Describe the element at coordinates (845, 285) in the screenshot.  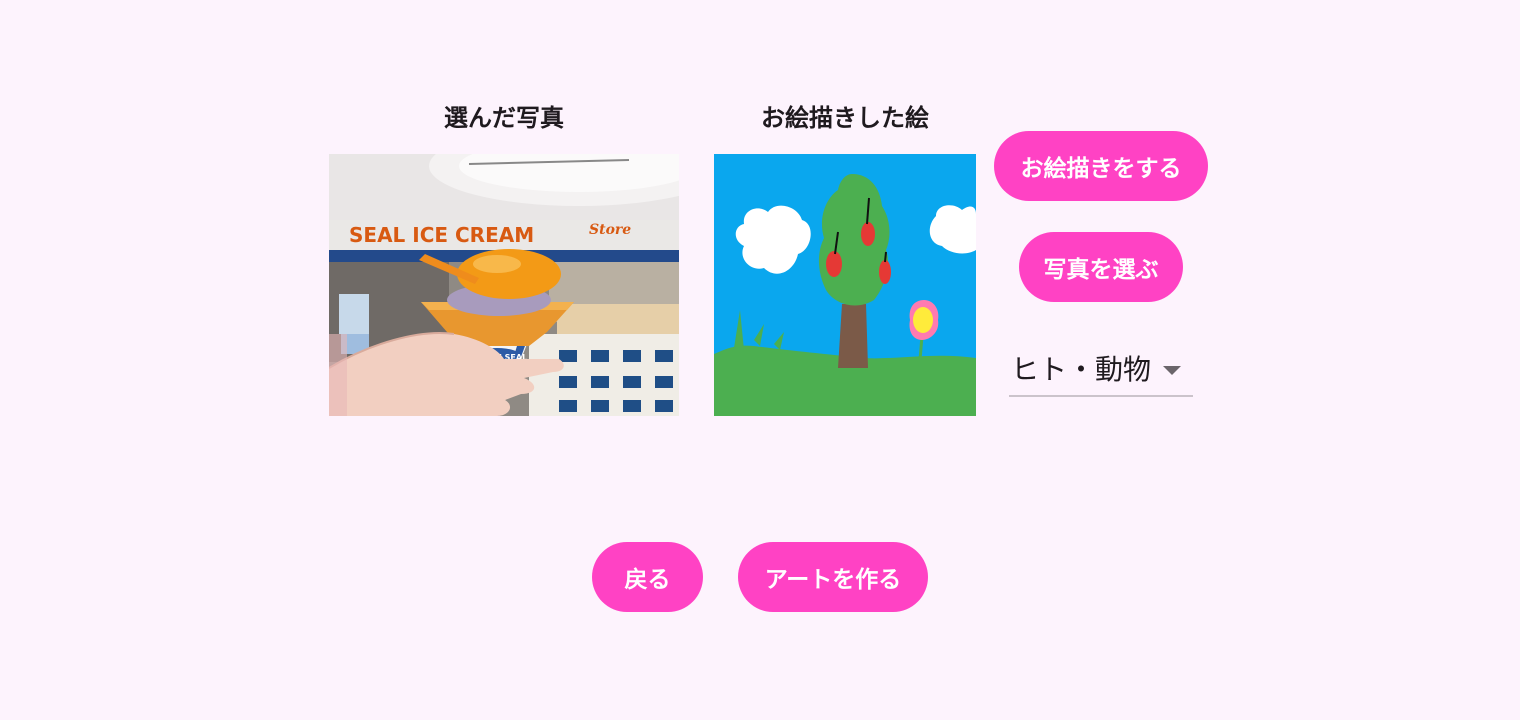
I see `drawing-picture` at that location.